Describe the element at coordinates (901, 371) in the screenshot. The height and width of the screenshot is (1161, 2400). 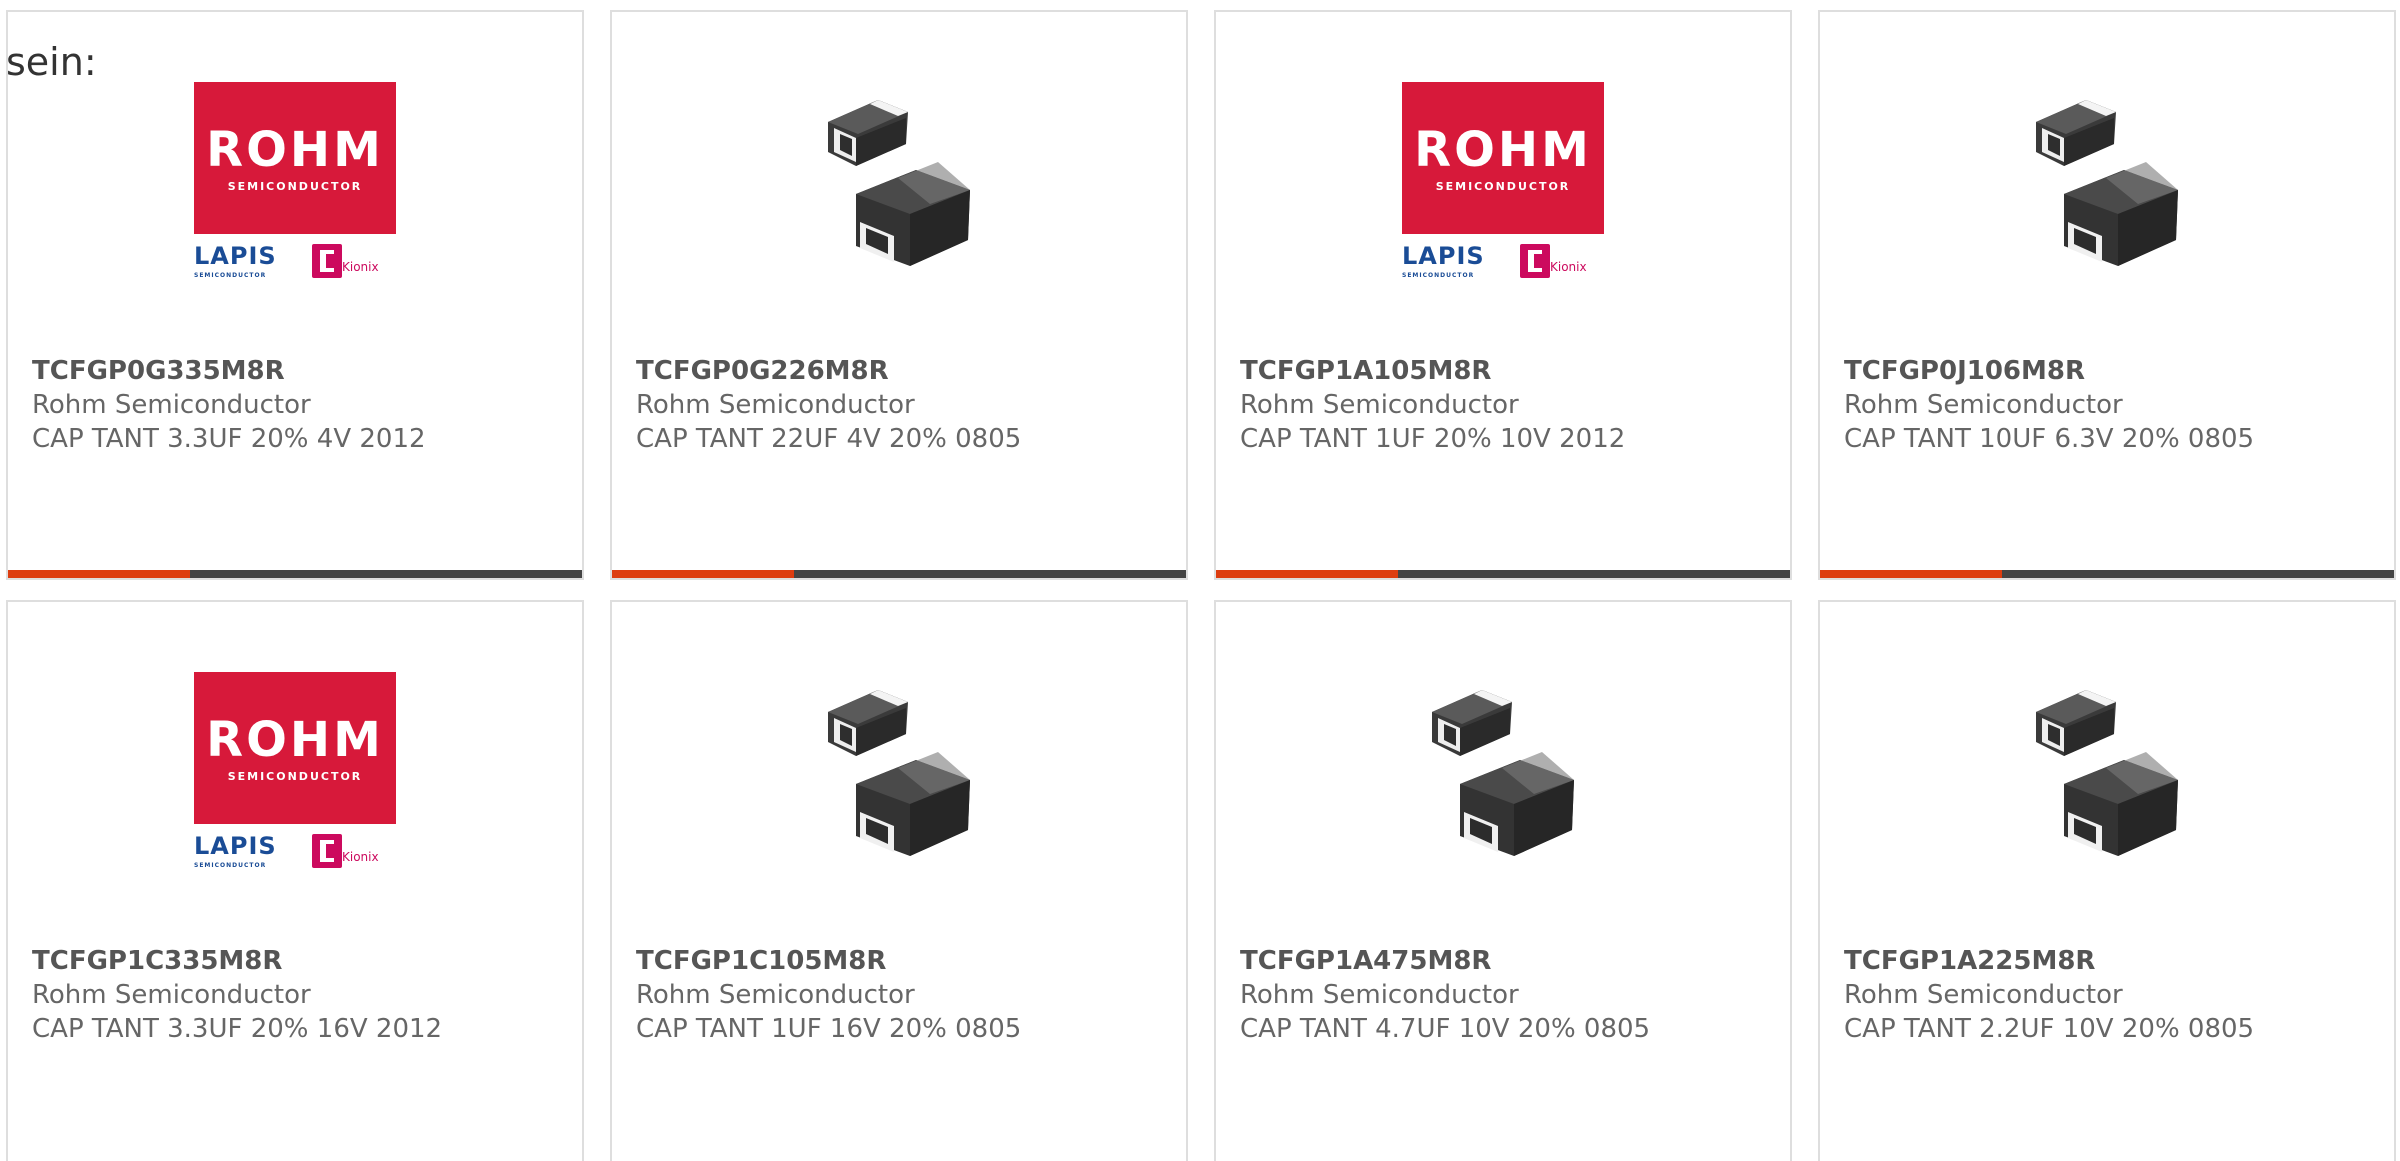
I see `product-part-number: TCFGP0G226M8R` at that location.